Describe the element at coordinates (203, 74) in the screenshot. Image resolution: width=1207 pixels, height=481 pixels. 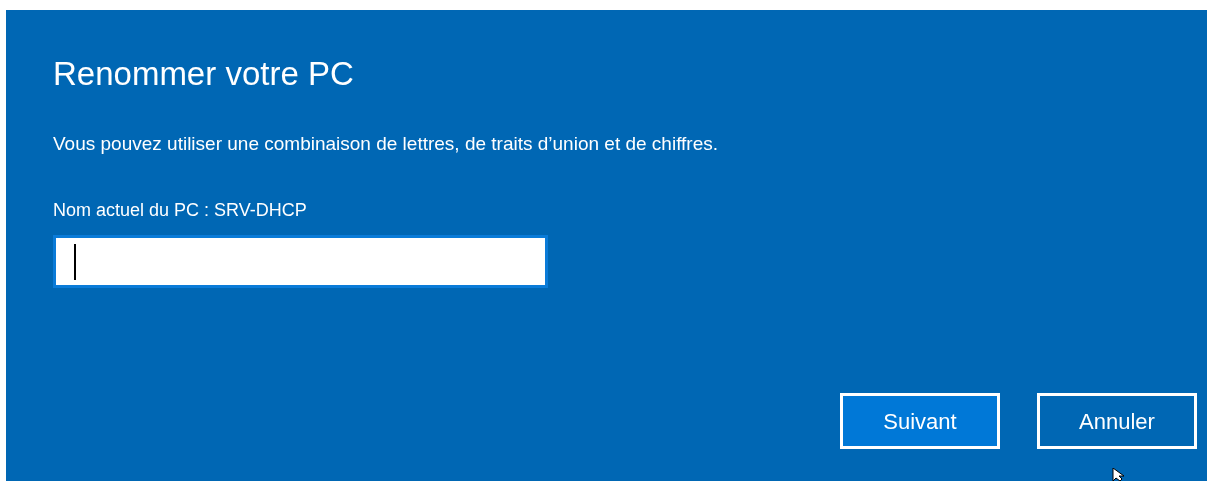
I see `dialog-title: Renommer votre PC` at that location.